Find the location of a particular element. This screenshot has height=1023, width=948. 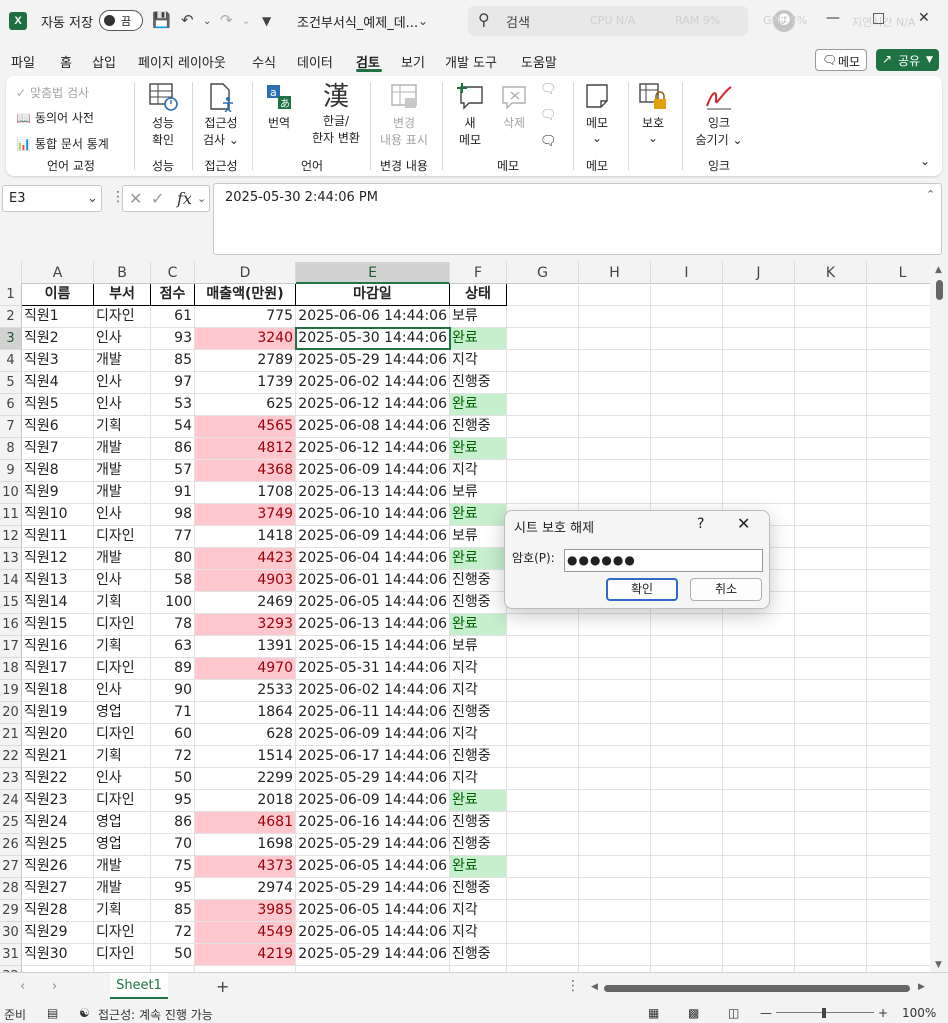

protect-button: 보호 ⌄ is located at coordinates (653, 113).